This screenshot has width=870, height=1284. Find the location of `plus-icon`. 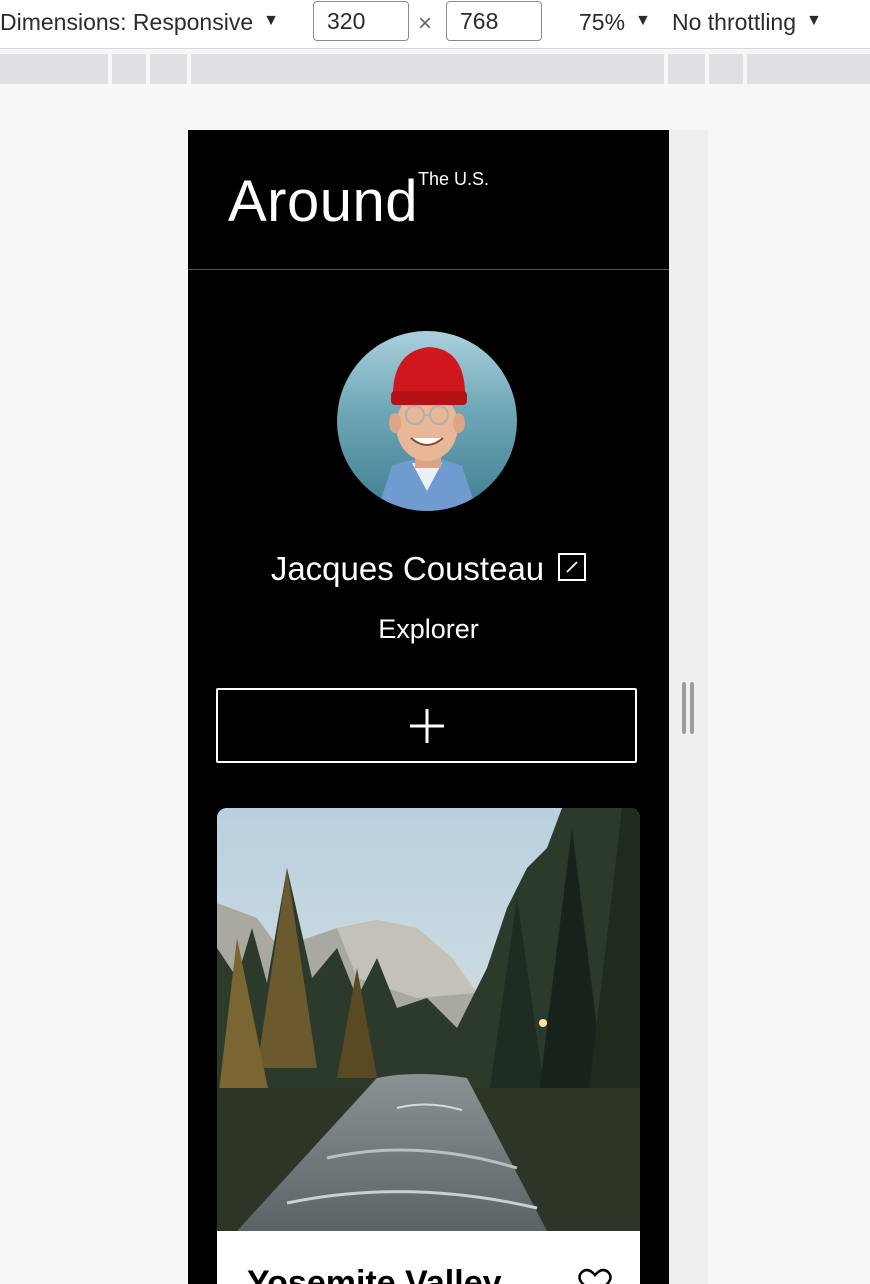

plus-icon is located at coordinates (426, 725).